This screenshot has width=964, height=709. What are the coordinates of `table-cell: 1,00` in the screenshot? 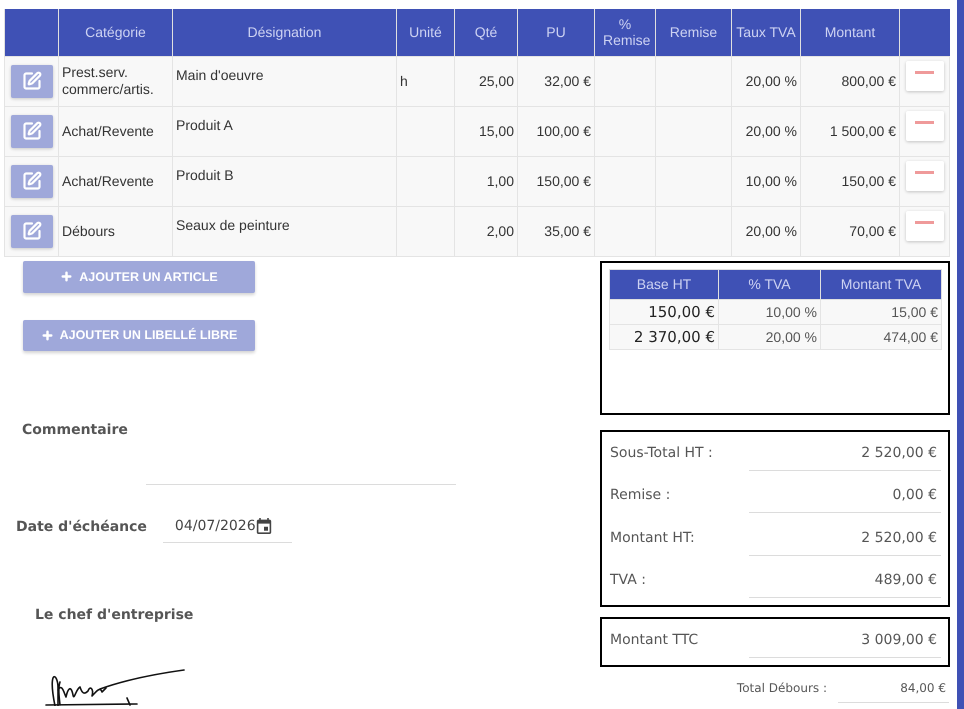 It's located at (486, 181).